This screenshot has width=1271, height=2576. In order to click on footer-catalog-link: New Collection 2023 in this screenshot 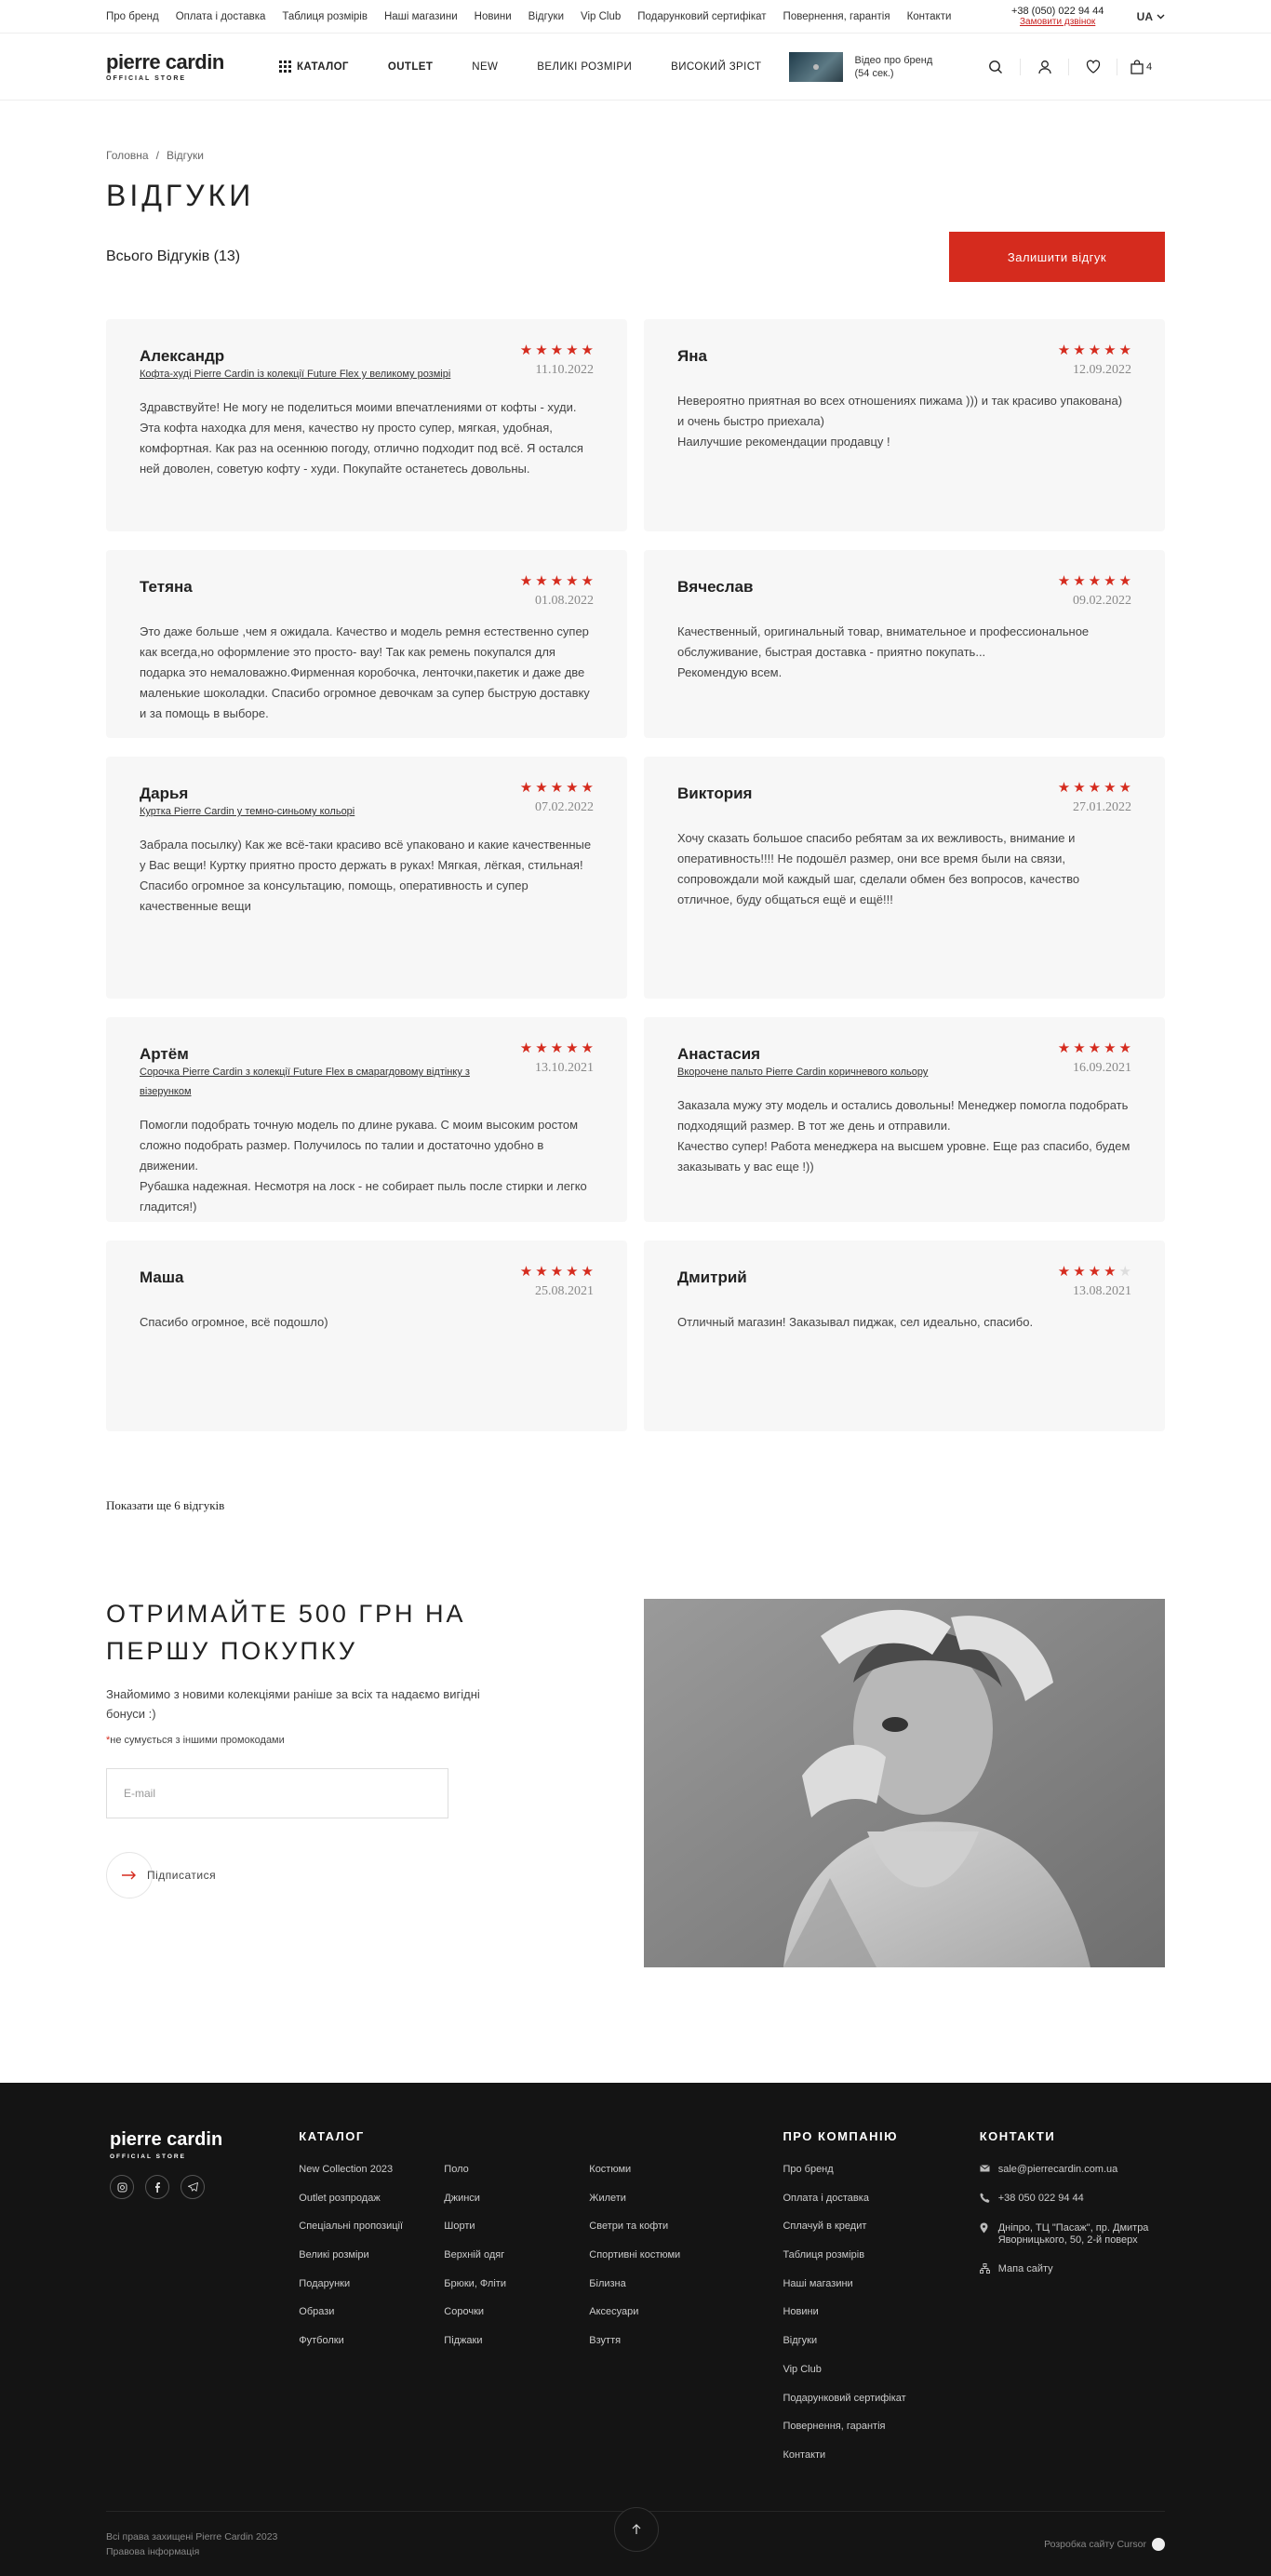, I will do `click(371, 2170)`.